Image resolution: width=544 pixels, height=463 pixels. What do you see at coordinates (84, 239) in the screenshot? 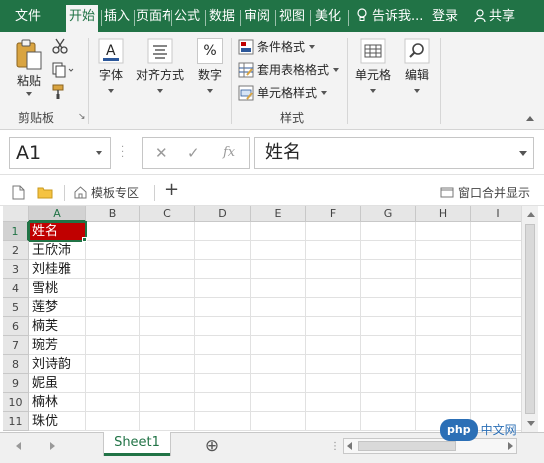
I see `fill-handle` at bounding box center [84, 239].